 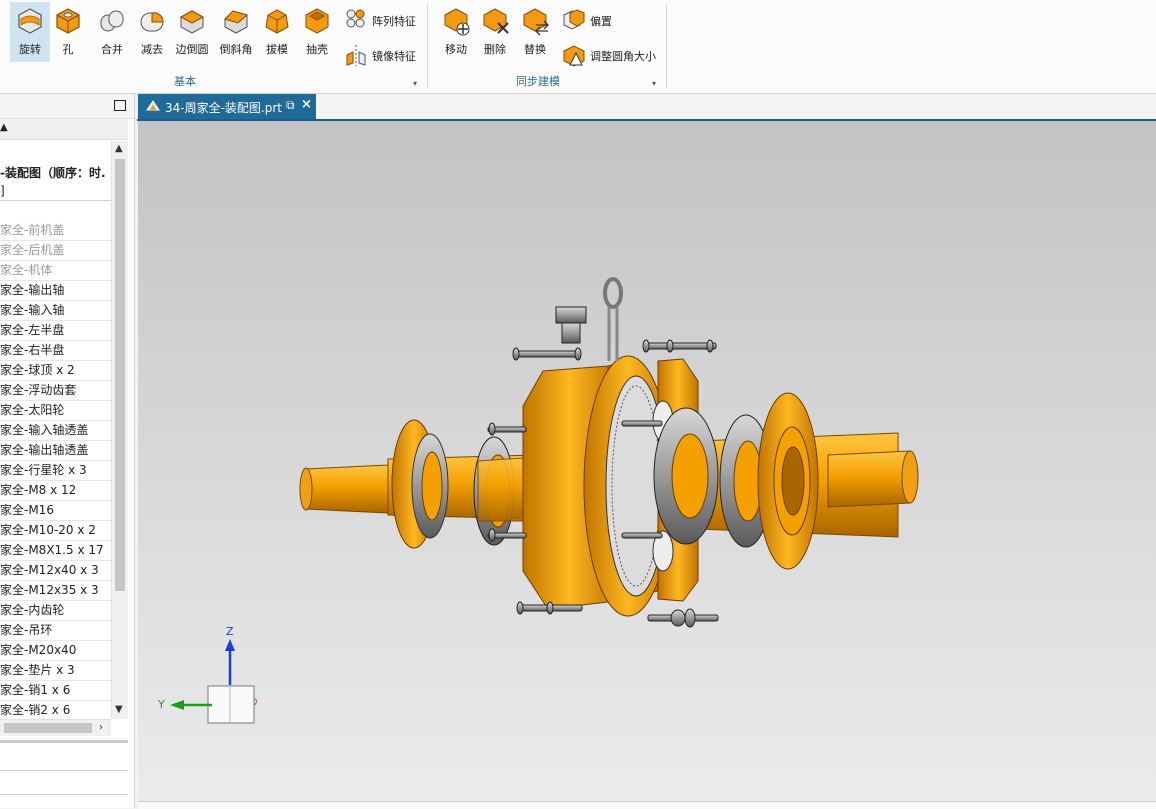 What do you see at coordinates (788, 481) in the screenshot?
I see `output-end-cover` at bounding box center [788, 481].